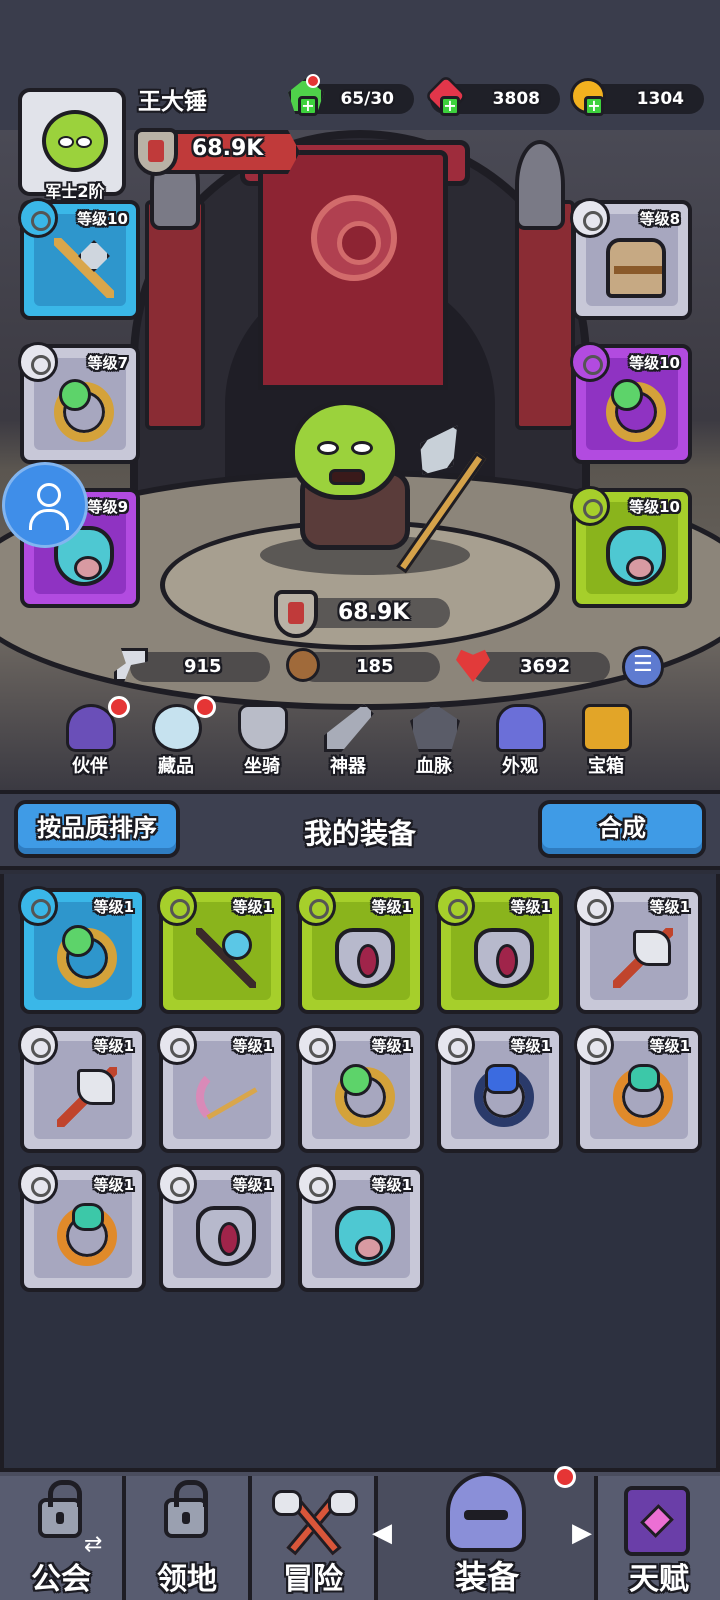 This screenshot has width=720, height=1600. Describe the element at coordinates (590, 362) in the screenshot. I see `ring-type-icon` at that location.